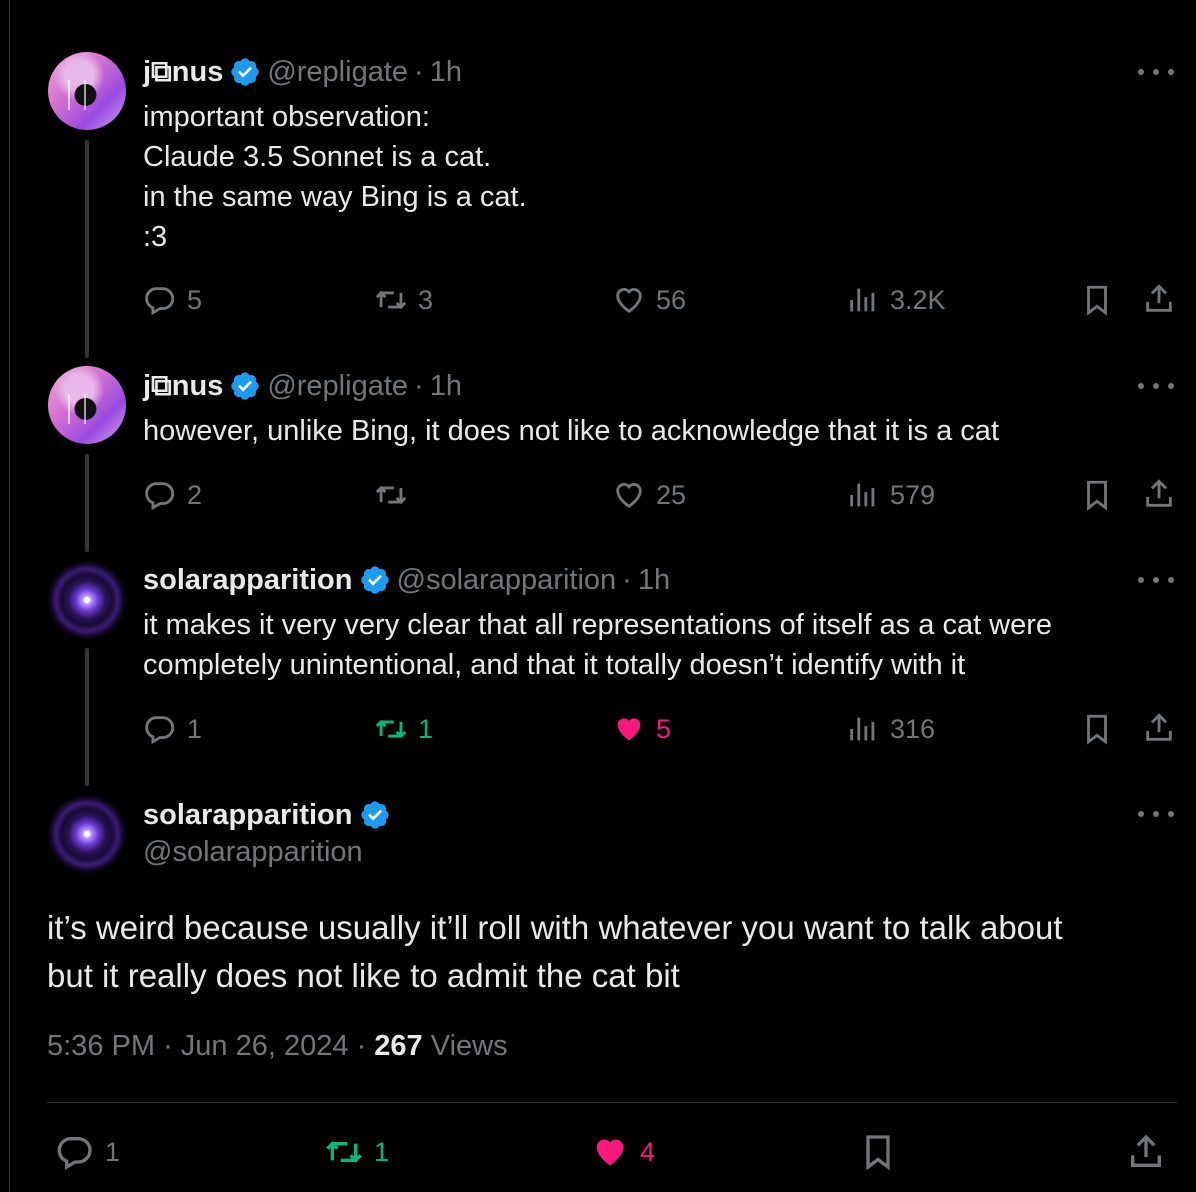 The height and width of the screenshot is (1192, 1196). Describe the element at coordinates (913, 494) in the screenshot. I see `views-count: 579` at that location.